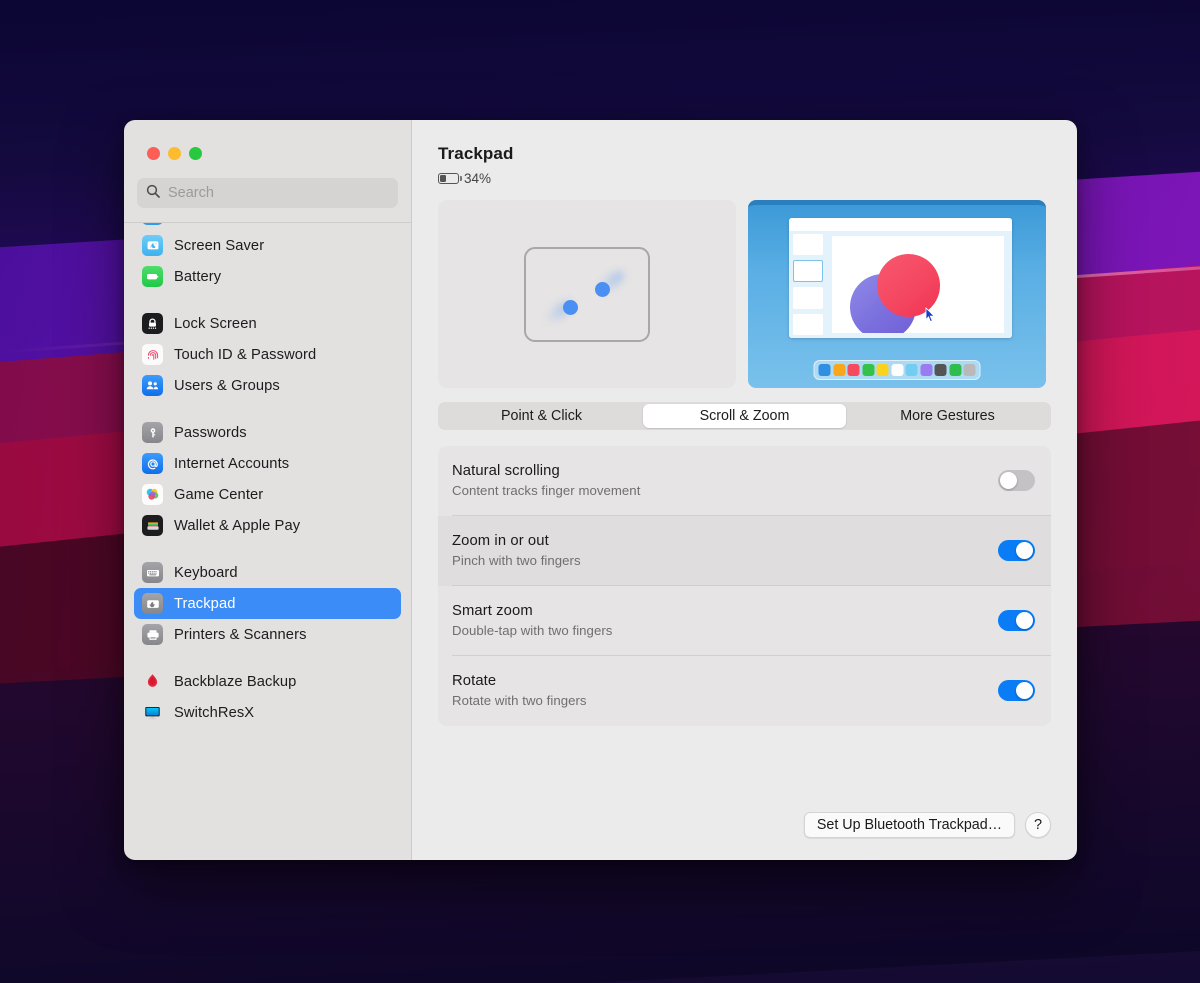 The width and height of the screenshot is (1200, 983). Describe the element at coordinates (1038, 825) in the screenshot. I see `help-button: ?` at that location.